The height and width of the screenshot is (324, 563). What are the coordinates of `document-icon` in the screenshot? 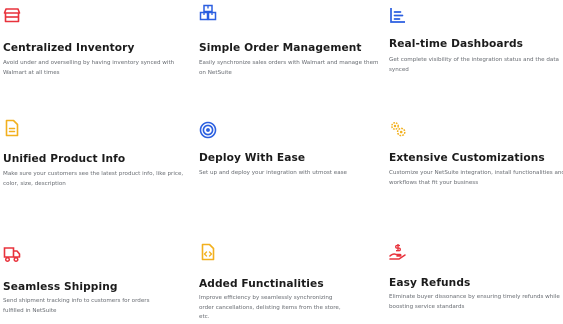 It's located at (12, 128).